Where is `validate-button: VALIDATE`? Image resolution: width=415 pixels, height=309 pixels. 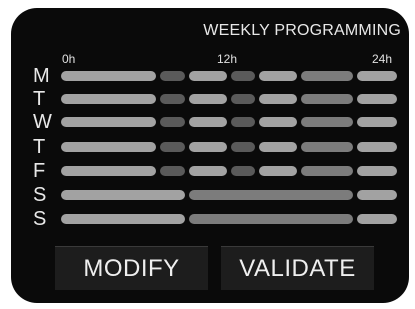
validate-button: VALIDATE is located at coordinates (297, 268).